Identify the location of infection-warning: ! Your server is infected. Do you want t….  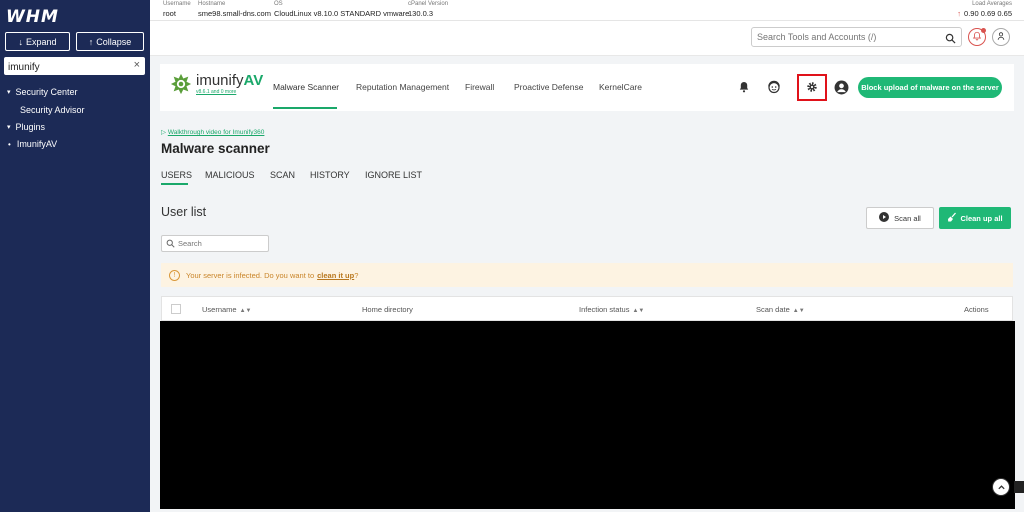
(587, 275).